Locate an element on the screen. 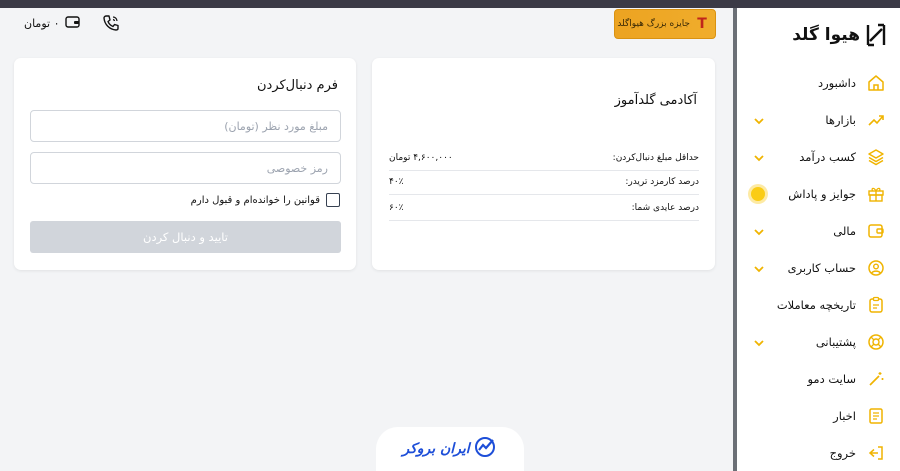 The image size is (900, 471). sidebar-item-label: خروج is located at coordinates (842, 453).